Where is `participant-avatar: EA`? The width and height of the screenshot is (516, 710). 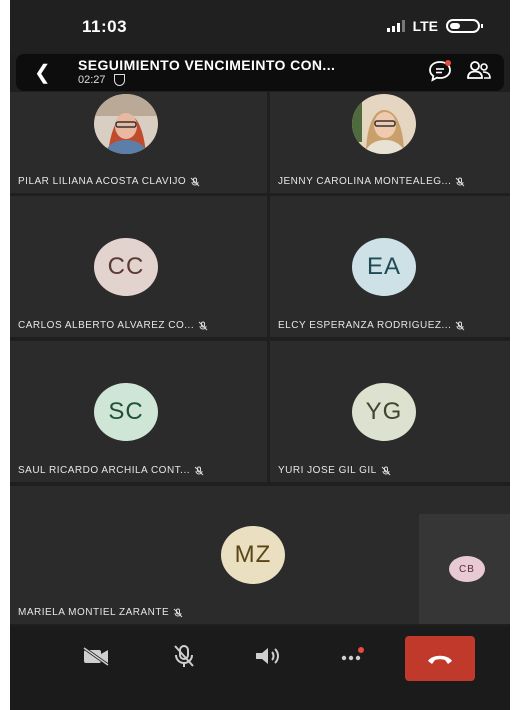
participant-avatar: EA is located at coordinates (384, 267).